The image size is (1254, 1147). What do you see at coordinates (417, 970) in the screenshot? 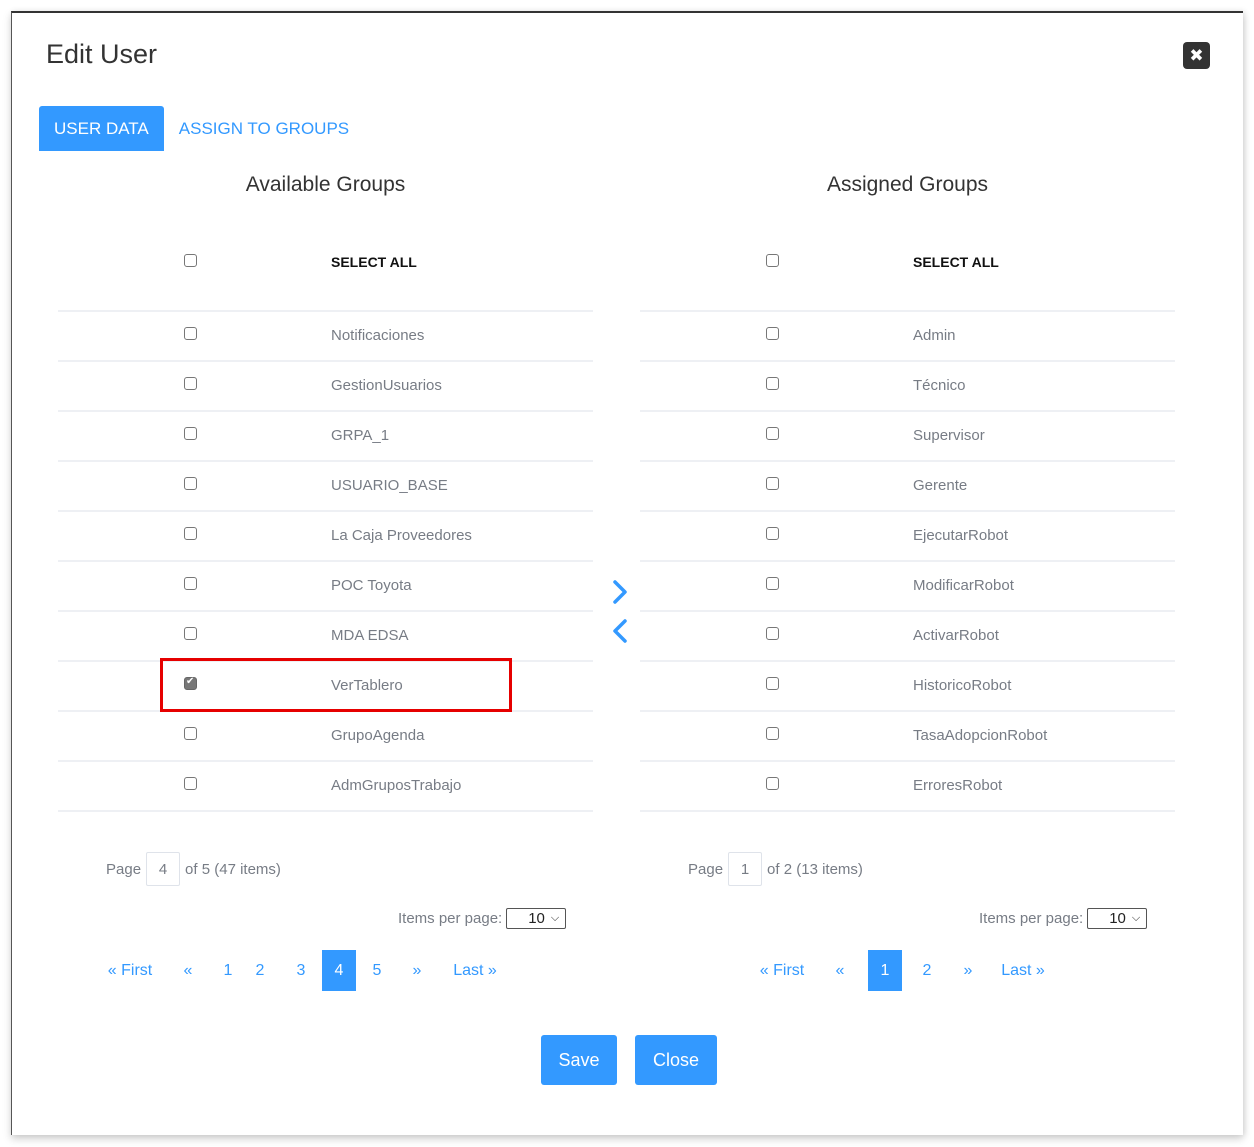
I see `available-page-link: »` at bounding box center [417, 970].